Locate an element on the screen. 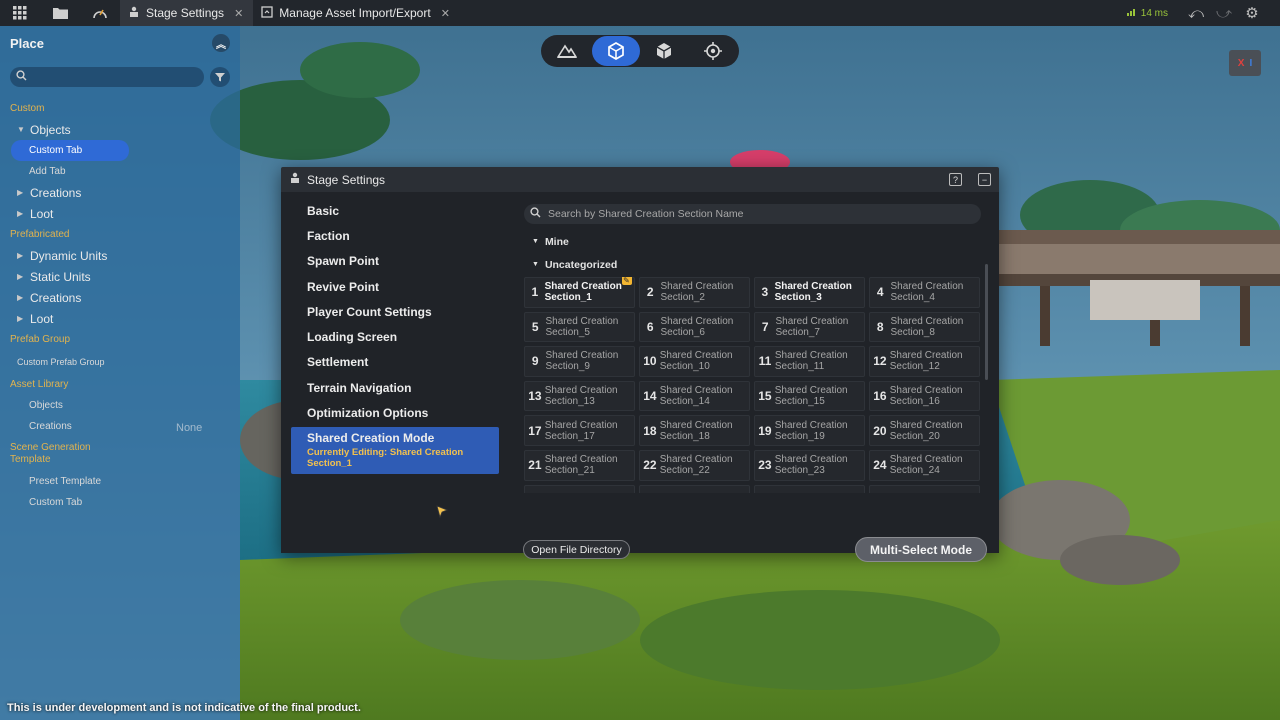  section-cell: 19 Shared Creation Section_19 is located at coordinates (809, 430).